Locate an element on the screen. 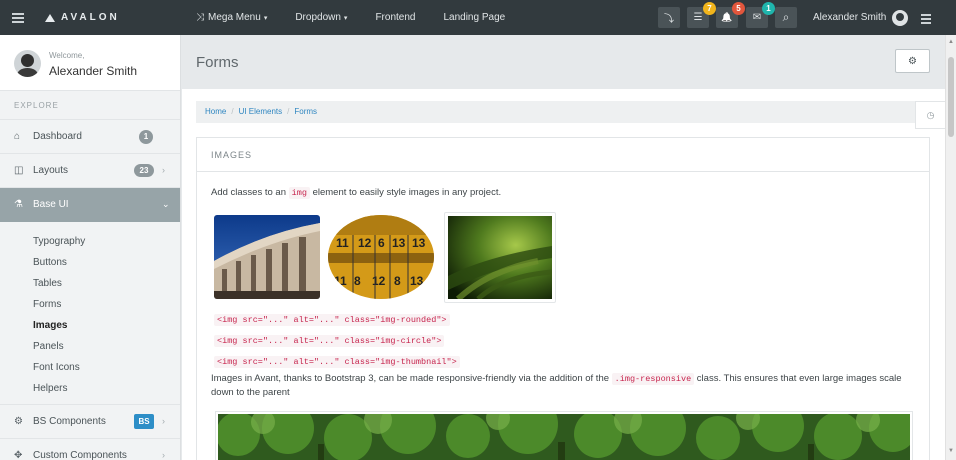 Image resolution: width=956 pixels, height=460 pixels. sidebar-item-bs-components: ⚙ BS Components BS › is located at coordinates (90, 422).